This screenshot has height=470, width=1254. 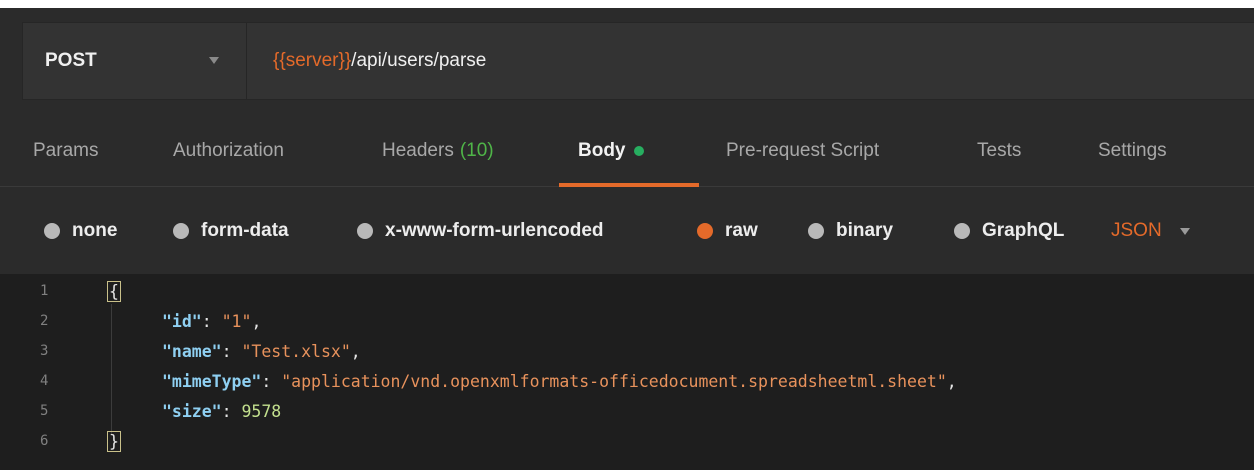 I want to click on method-label: POST, so click(x=71, y=60).